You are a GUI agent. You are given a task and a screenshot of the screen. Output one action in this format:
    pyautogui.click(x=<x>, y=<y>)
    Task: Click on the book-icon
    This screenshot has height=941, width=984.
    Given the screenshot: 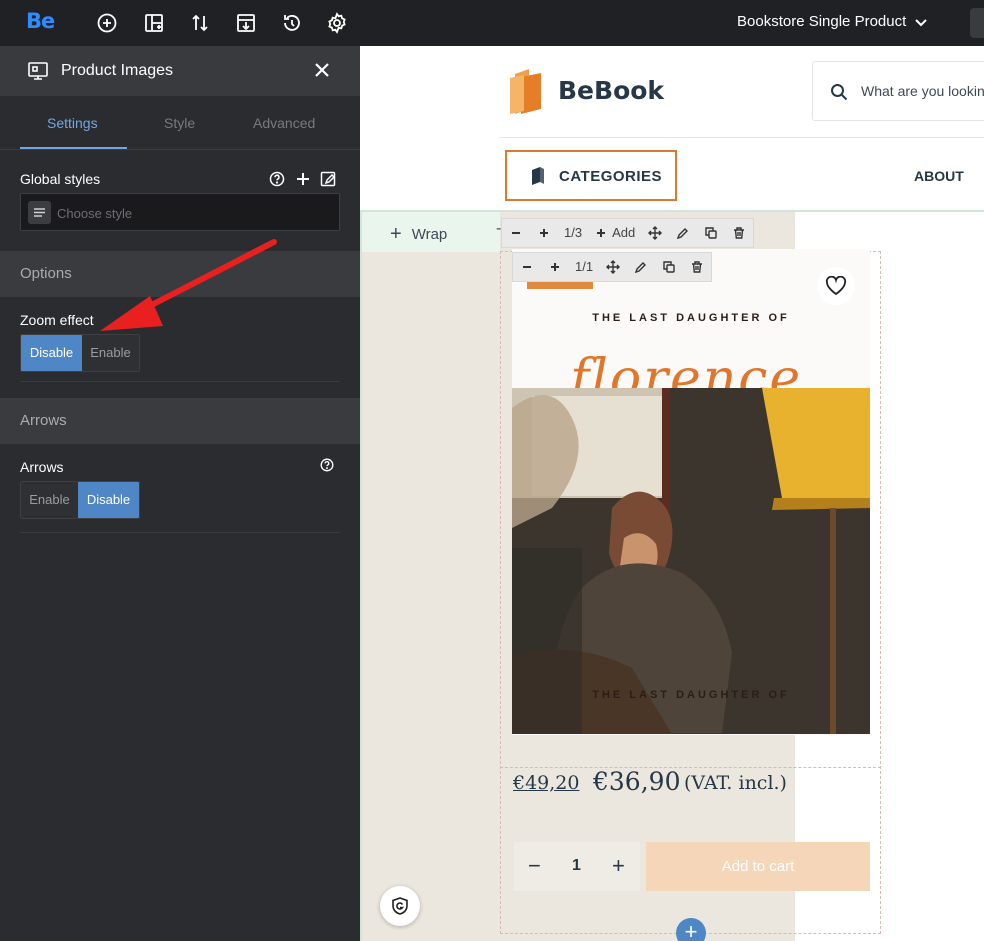 What is the action you would take?
    pyautogui.click(x=538, y=175)
    